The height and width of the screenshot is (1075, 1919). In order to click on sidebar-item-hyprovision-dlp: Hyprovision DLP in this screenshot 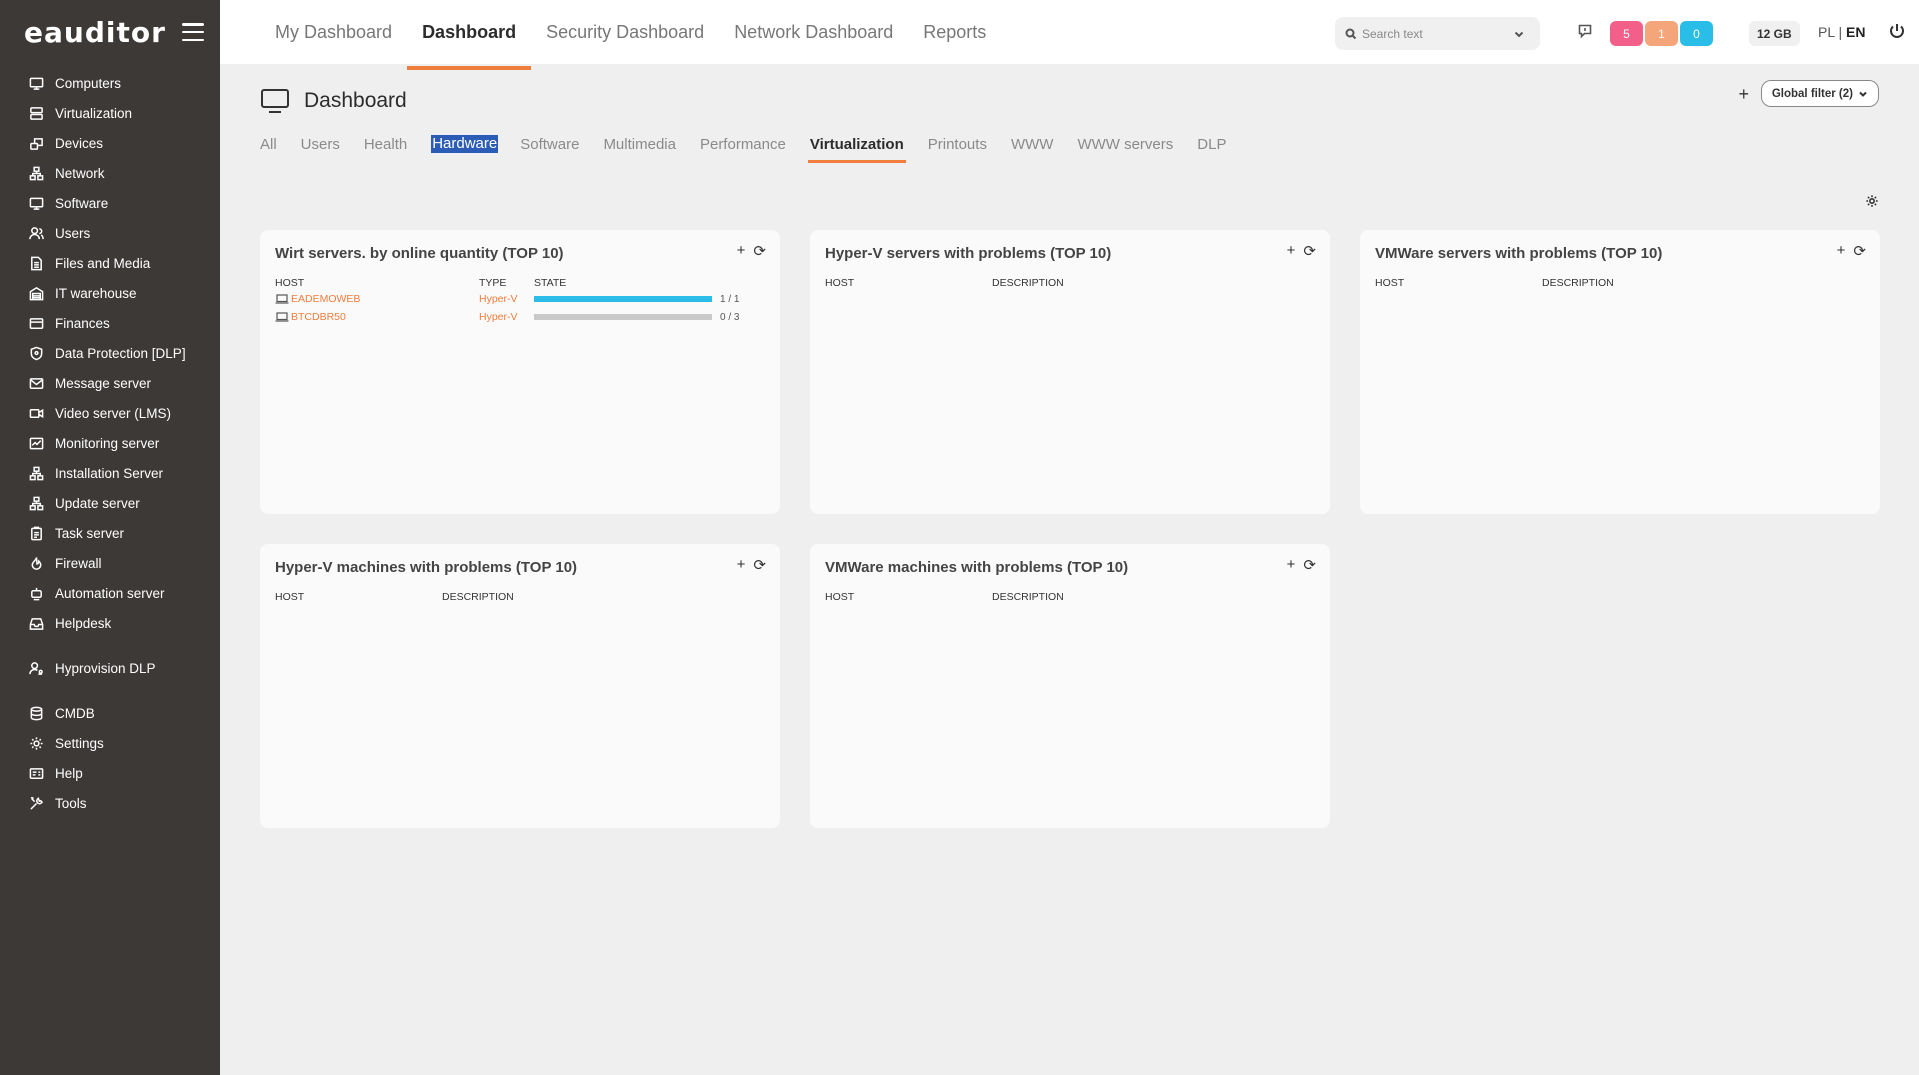, I will do `click(110, 668)`.